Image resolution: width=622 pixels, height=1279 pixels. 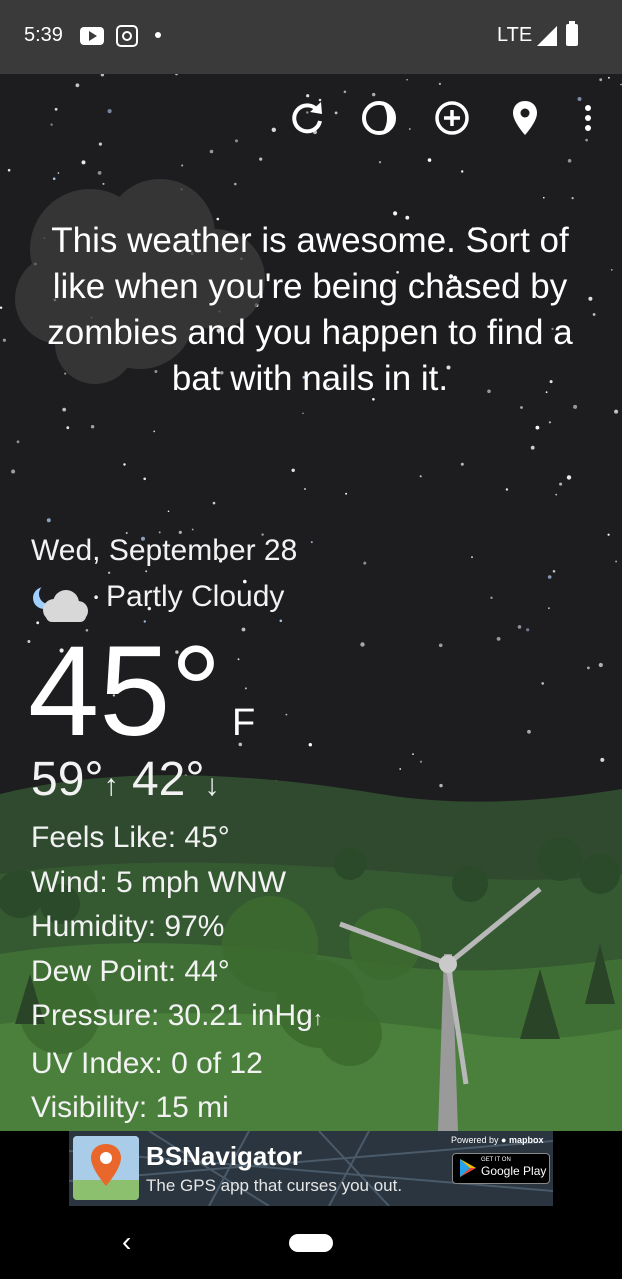 I want to click on ad-subtitle: The GPS app that curses you out., so click(x=274, y=1185).